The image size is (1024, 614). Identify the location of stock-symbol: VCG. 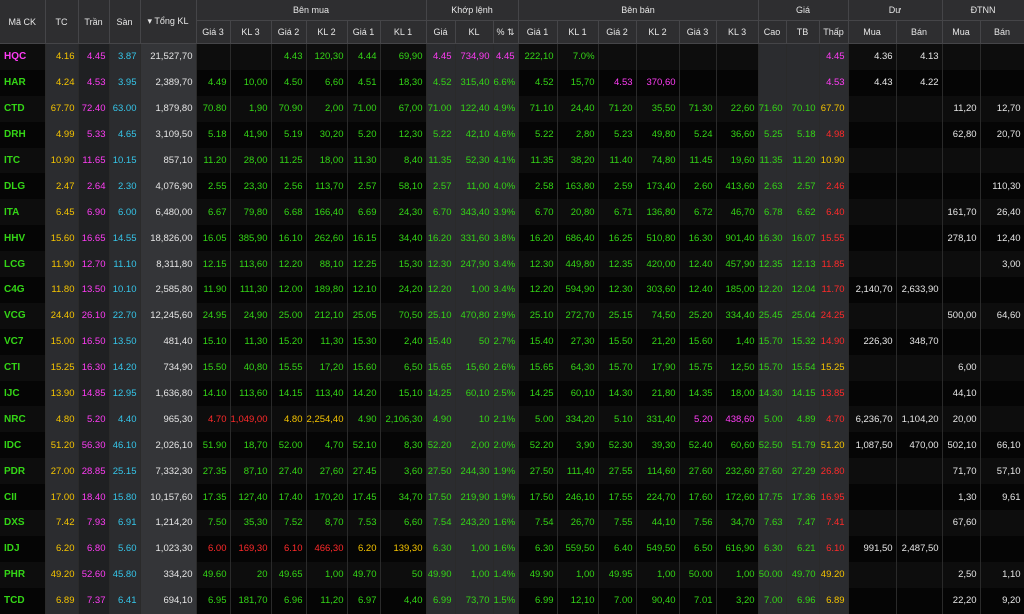
(23, 315).